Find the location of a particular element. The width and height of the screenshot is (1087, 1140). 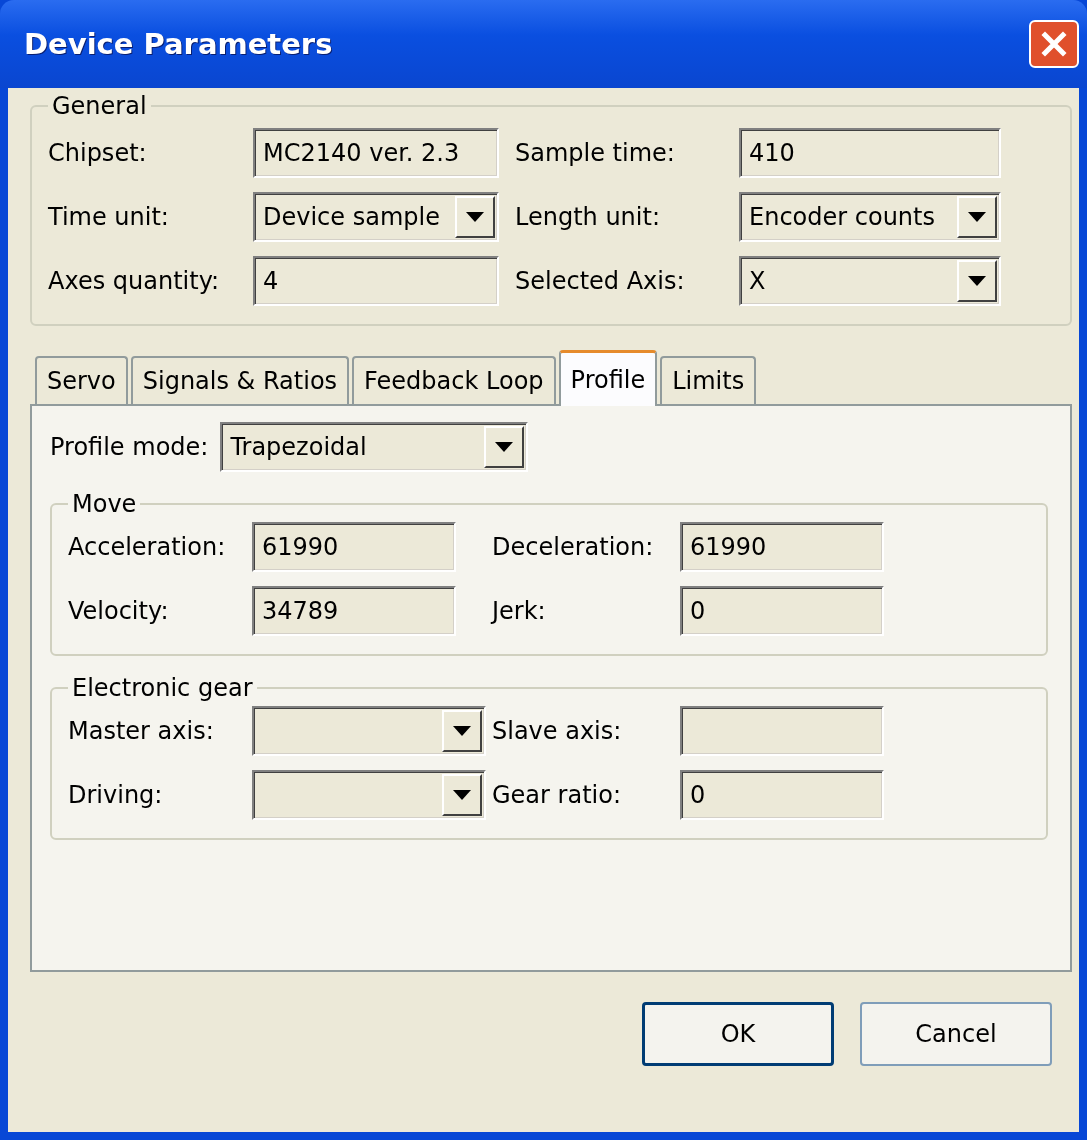

text-field is located at coordinates (782, 731).